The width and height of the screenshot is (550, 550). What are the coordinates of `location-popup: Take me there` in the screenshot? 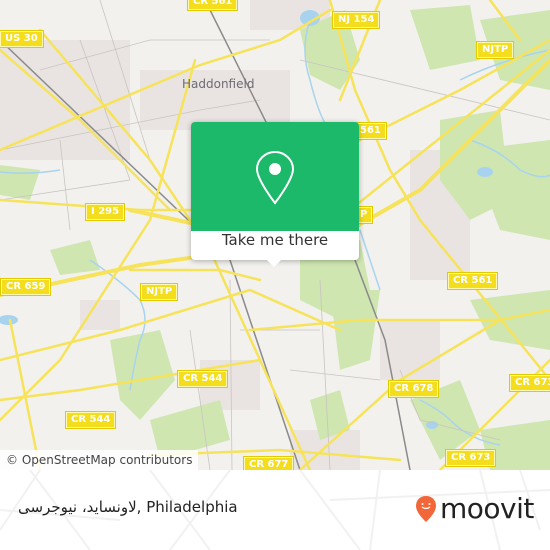 It's located at (275, 194).